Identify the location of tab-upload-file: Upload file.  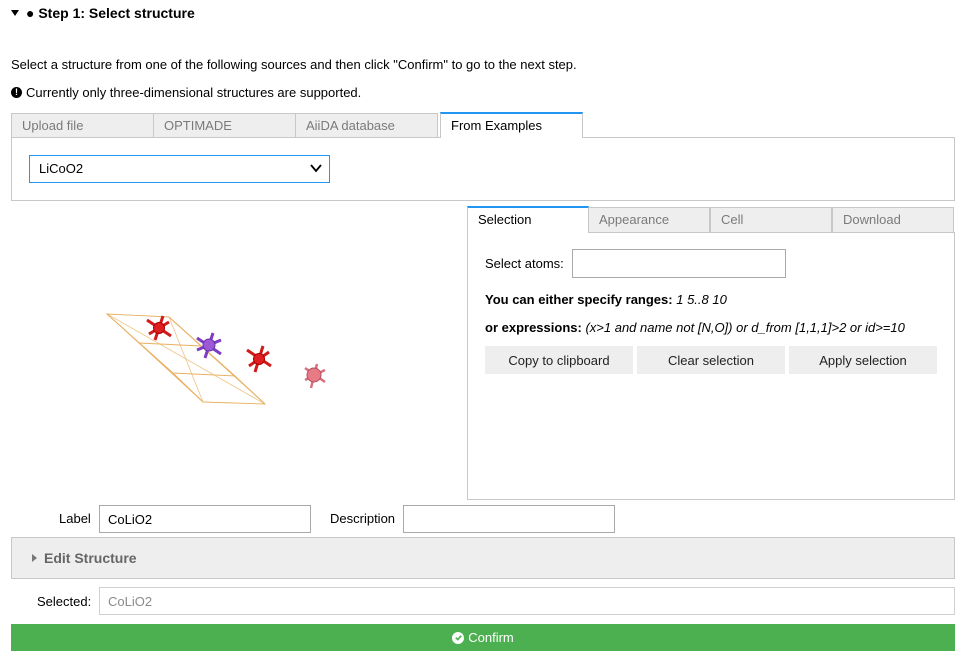
(82, 125).